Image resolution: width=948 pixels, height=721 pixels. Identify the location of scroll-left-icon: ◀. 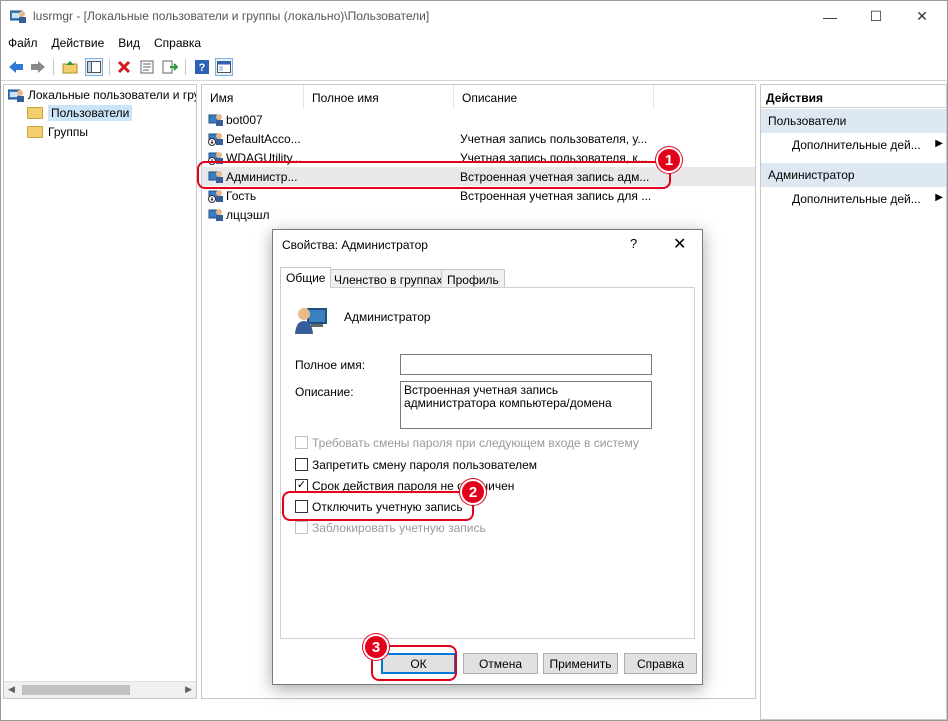
(11, 689).